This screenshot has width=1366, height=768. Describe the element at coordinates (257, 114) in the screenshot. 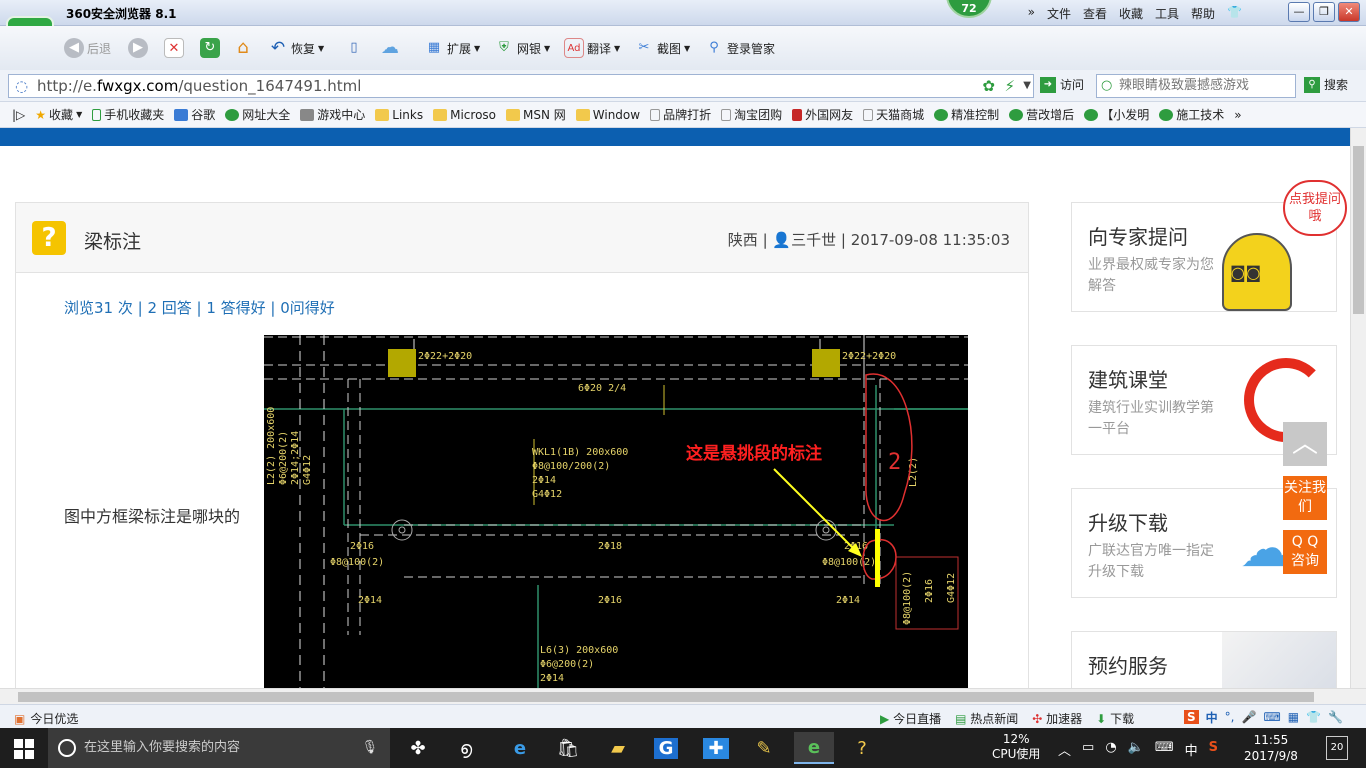

I see `bookmark-item: 网址大全` at that location.